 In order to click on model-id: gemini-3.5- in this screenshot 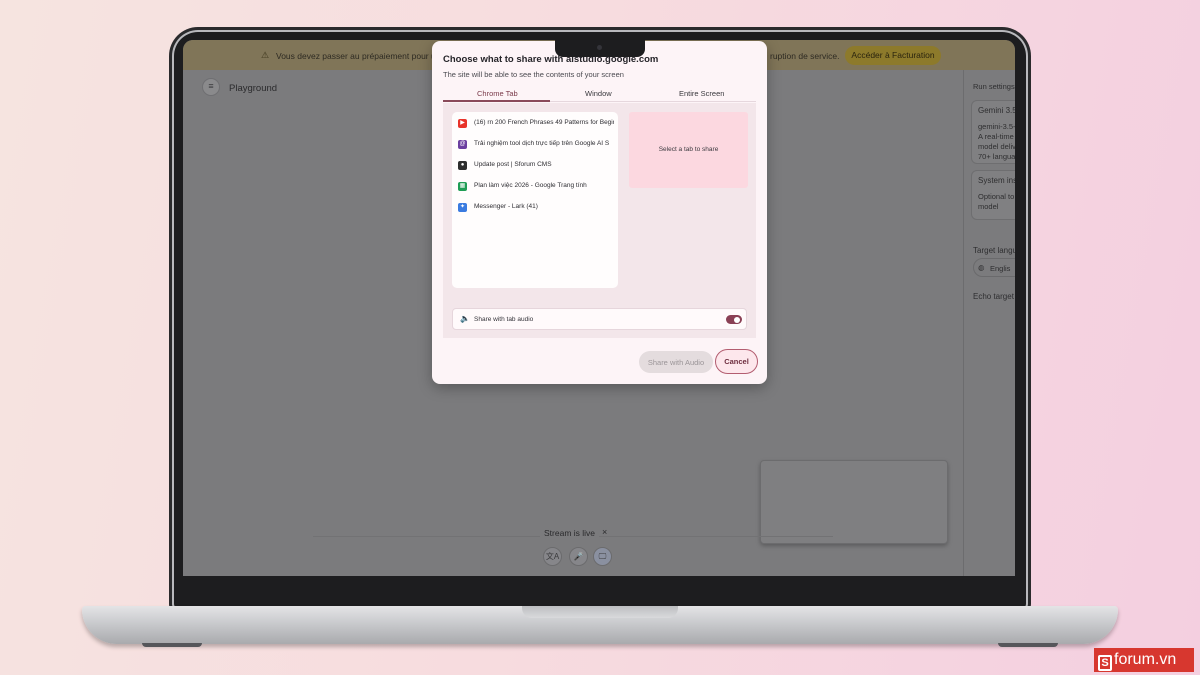, I will do `click(996, 126)`.